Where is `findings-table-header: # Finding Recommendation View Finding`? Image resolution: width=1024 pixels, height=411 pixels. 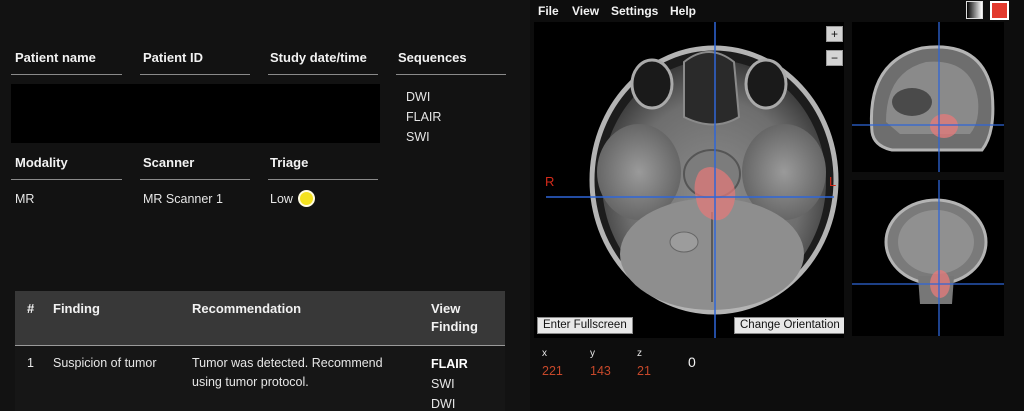
findings-table-header: # Finding Recommendation View Finding is located at coordinates (260, 318).